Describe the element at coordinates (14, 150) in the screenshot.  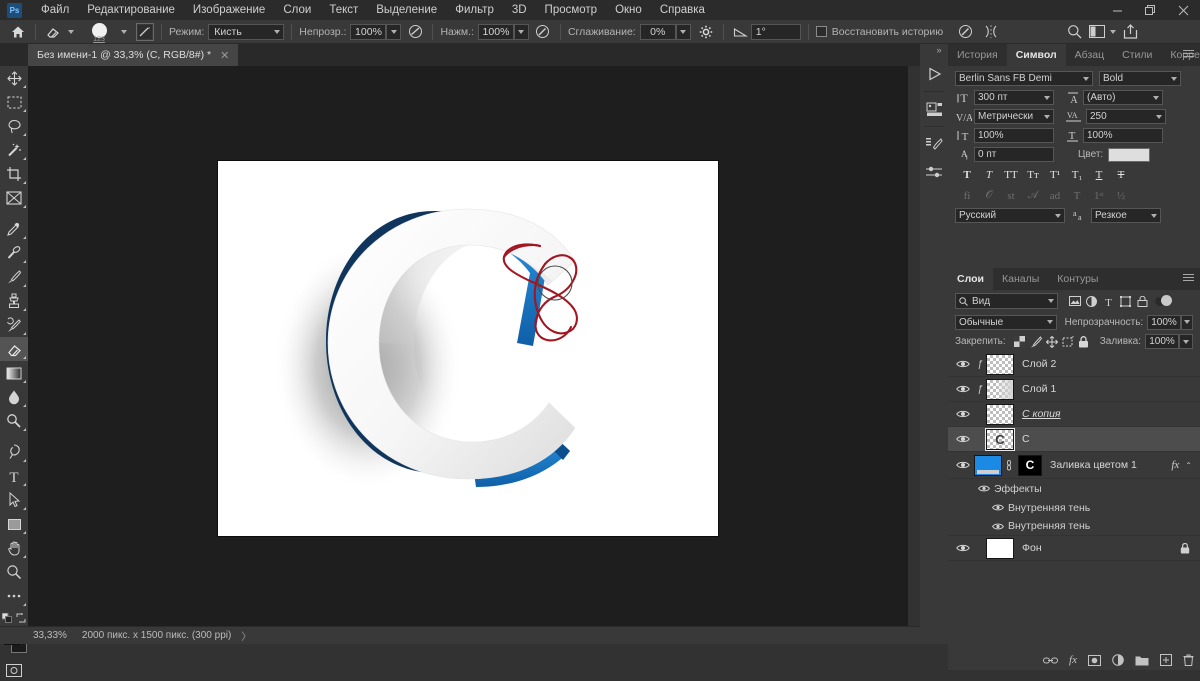
I see `magic-wand-tool` at that location.